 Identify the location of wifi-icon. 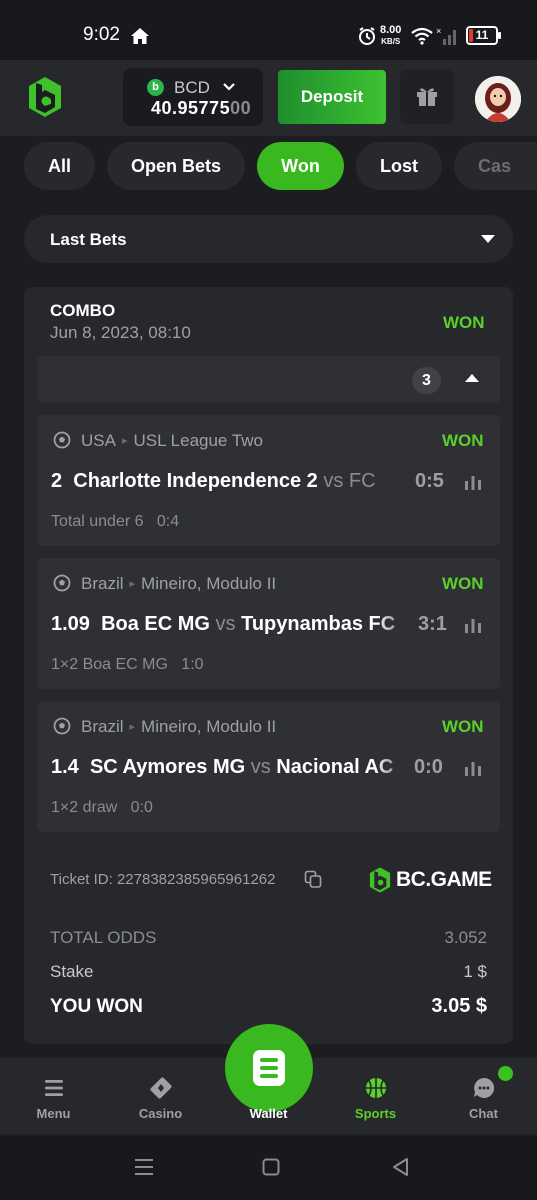
(422, 36).